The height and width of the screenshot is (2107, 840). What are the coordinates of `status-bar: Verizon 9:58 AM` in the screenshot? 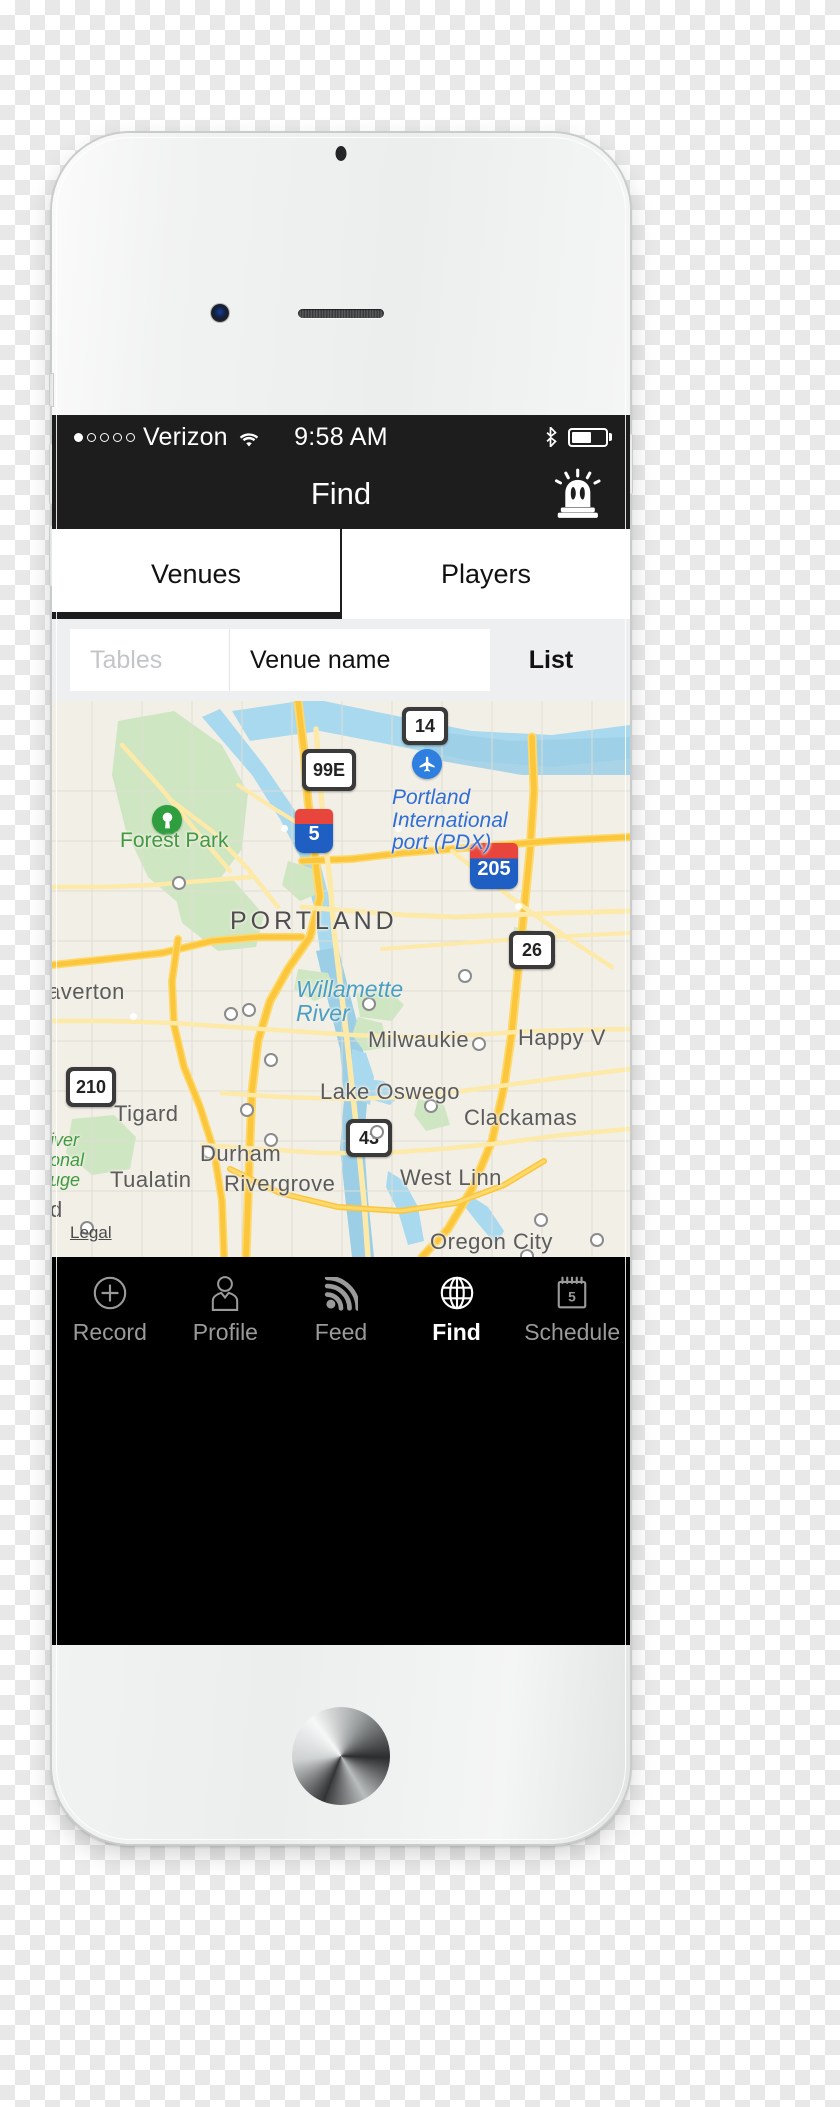 It's located at (341, 437).